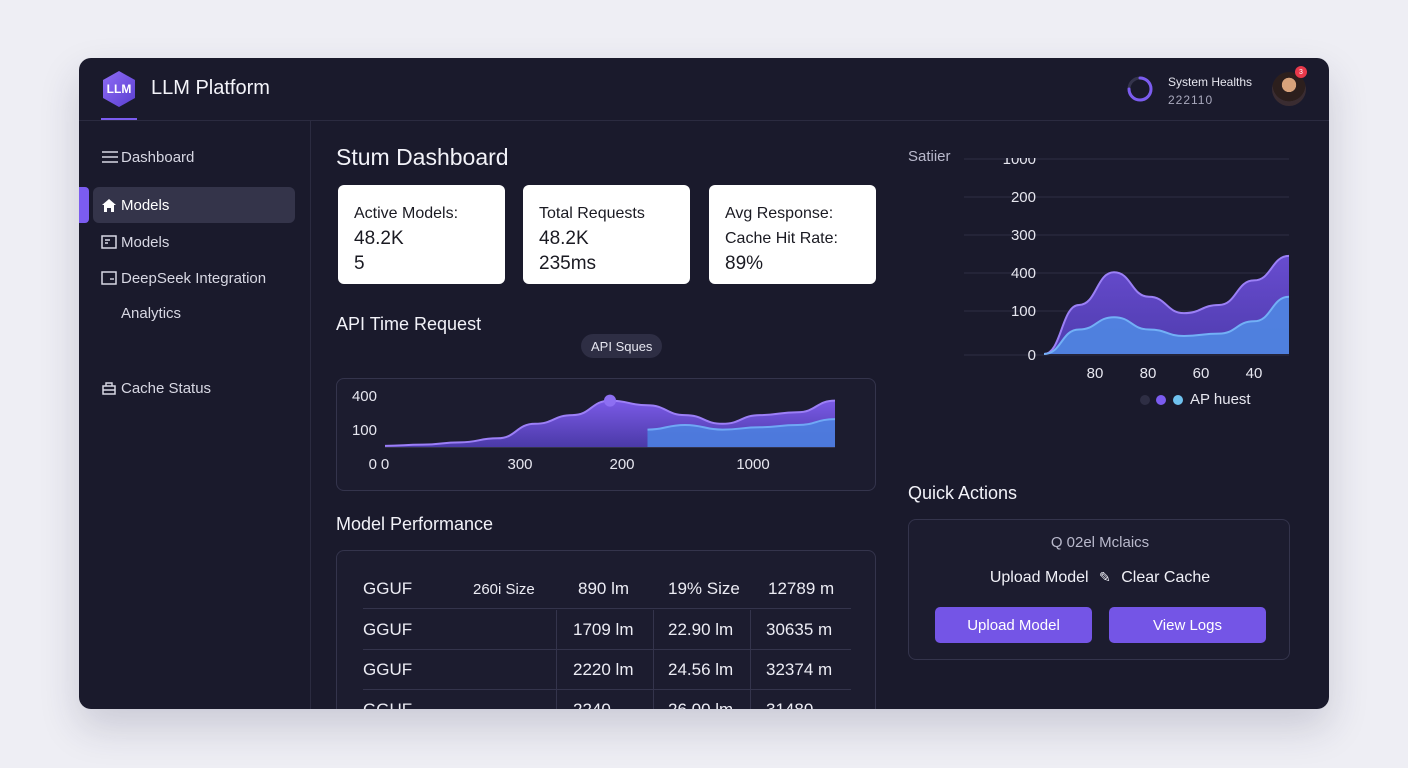 The image size is (1408, 768). What do you see at coordinates (504, 589) in the screenshot?
I see `table-cell: 260i Size` at bounding box center [504, 589].